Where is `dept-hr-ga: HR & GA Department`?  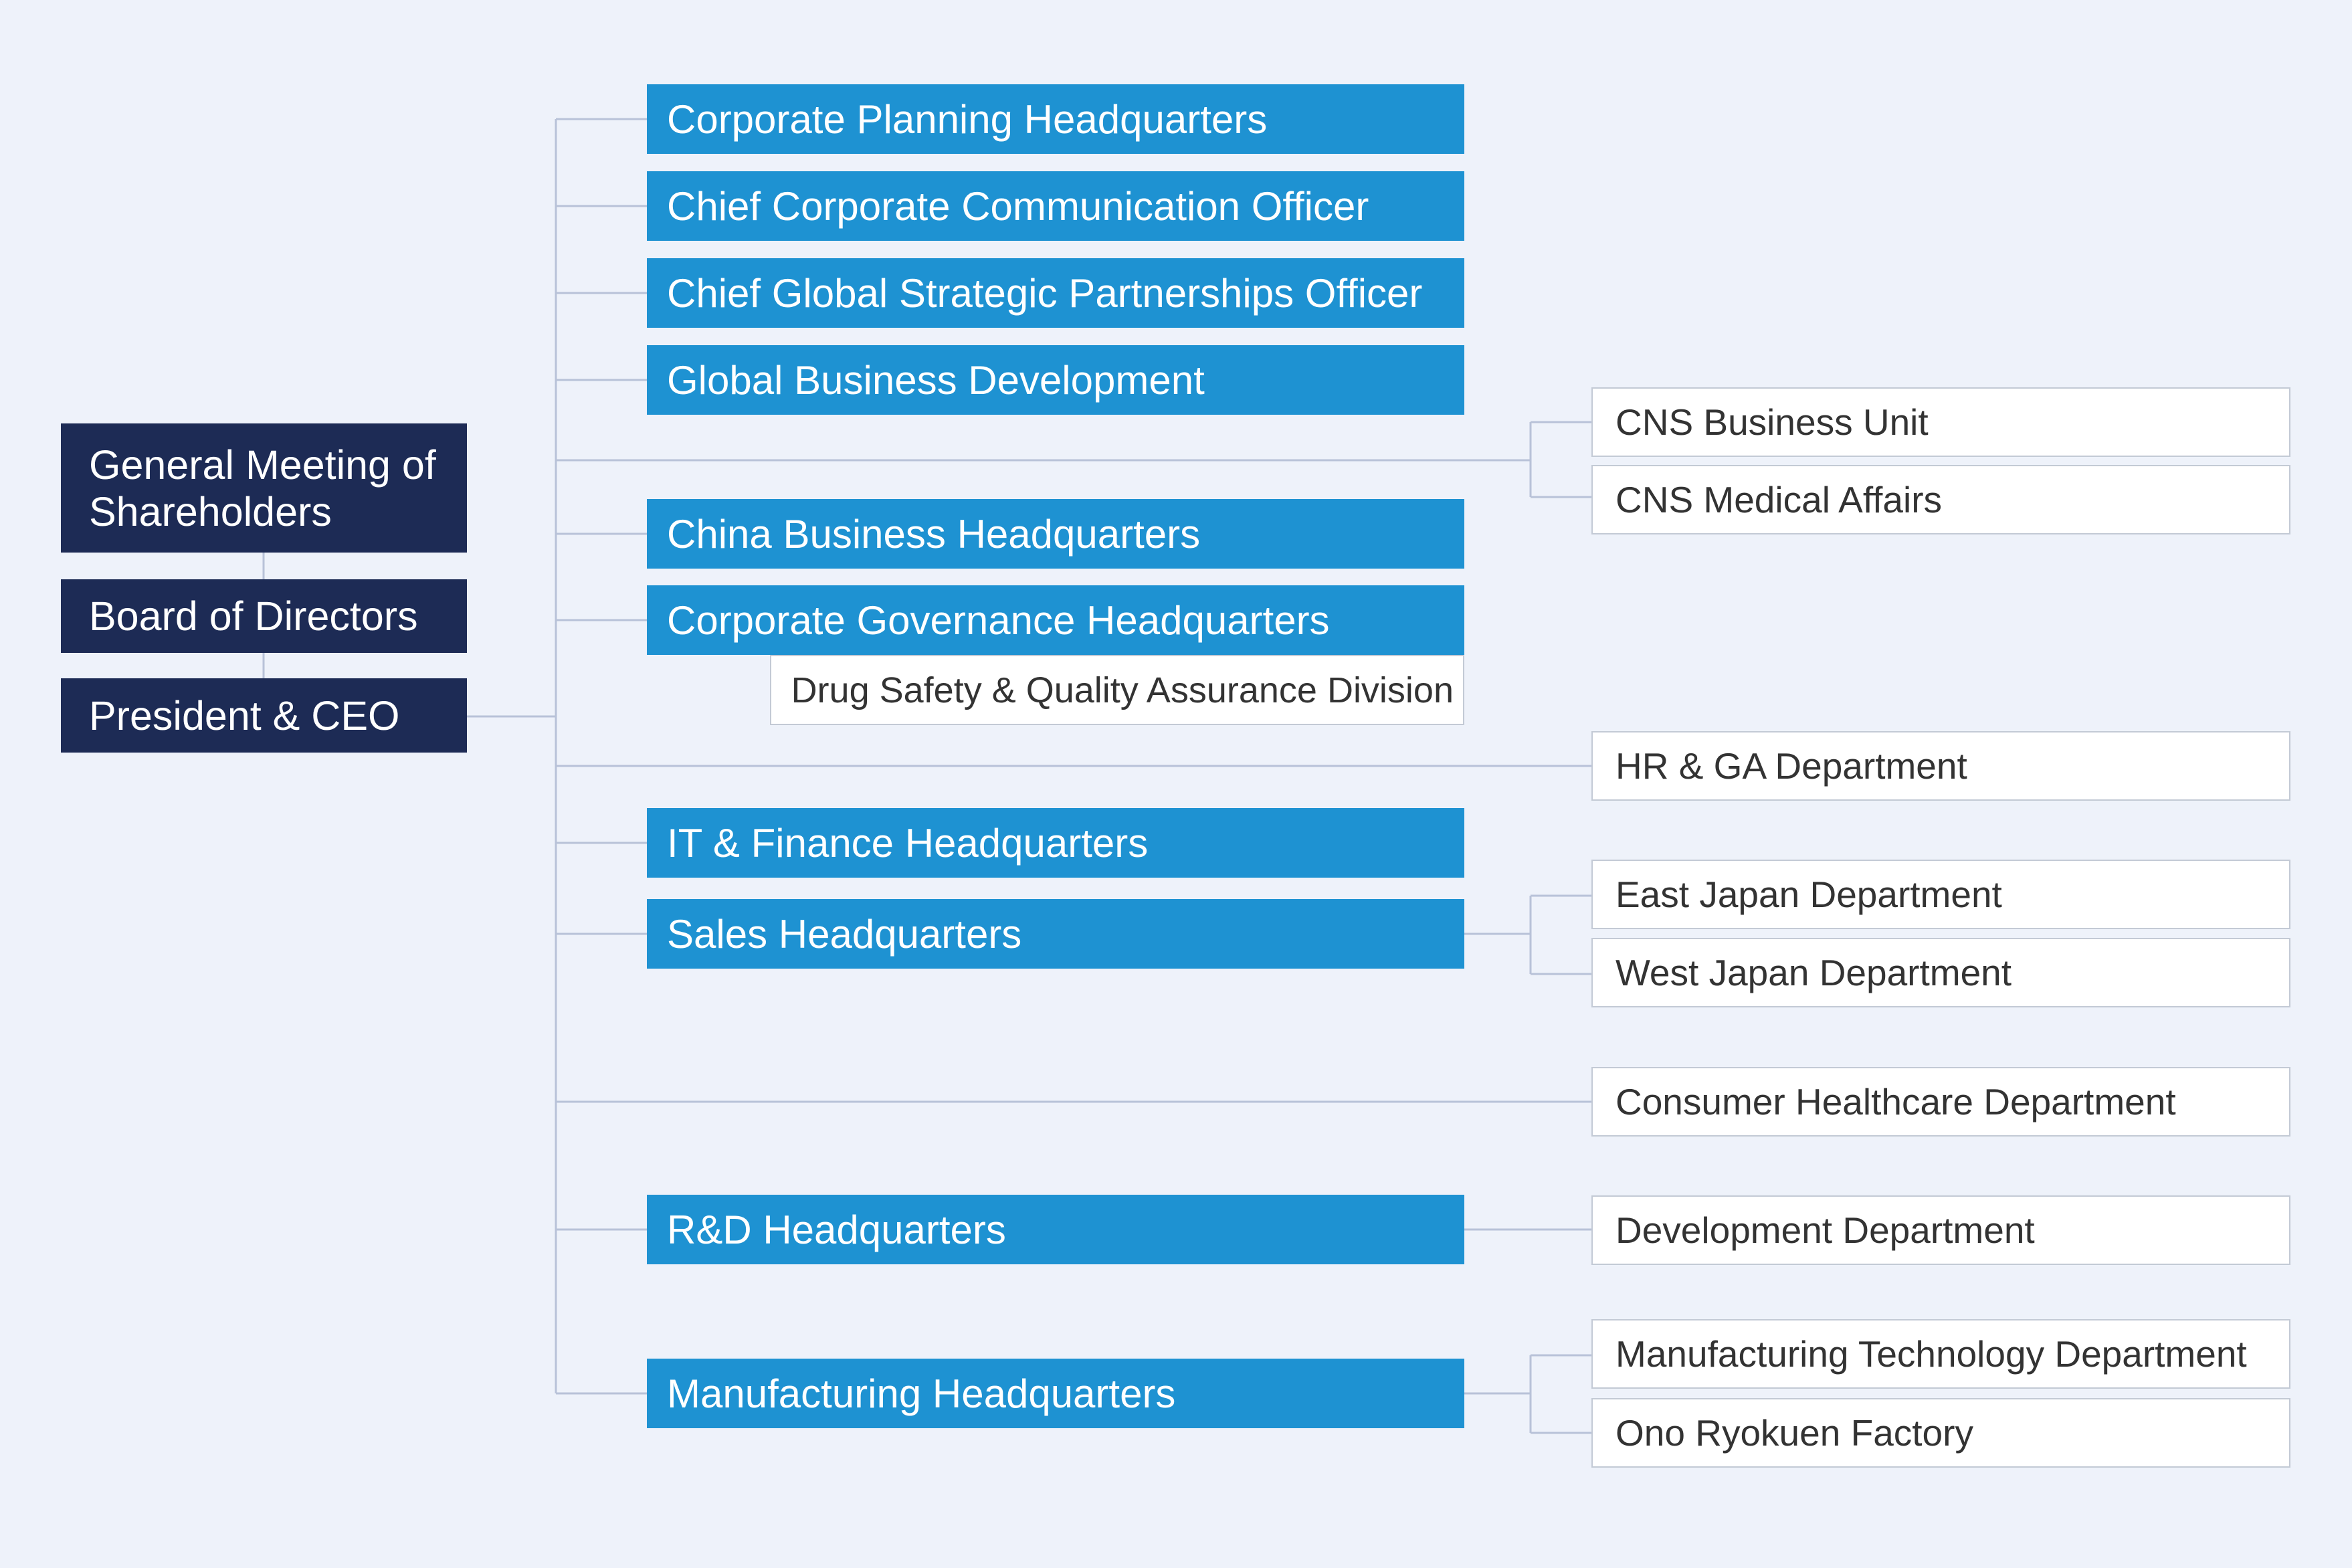 dept-hr-ga: HR & GA Department is located at coordinates (1940, 766).